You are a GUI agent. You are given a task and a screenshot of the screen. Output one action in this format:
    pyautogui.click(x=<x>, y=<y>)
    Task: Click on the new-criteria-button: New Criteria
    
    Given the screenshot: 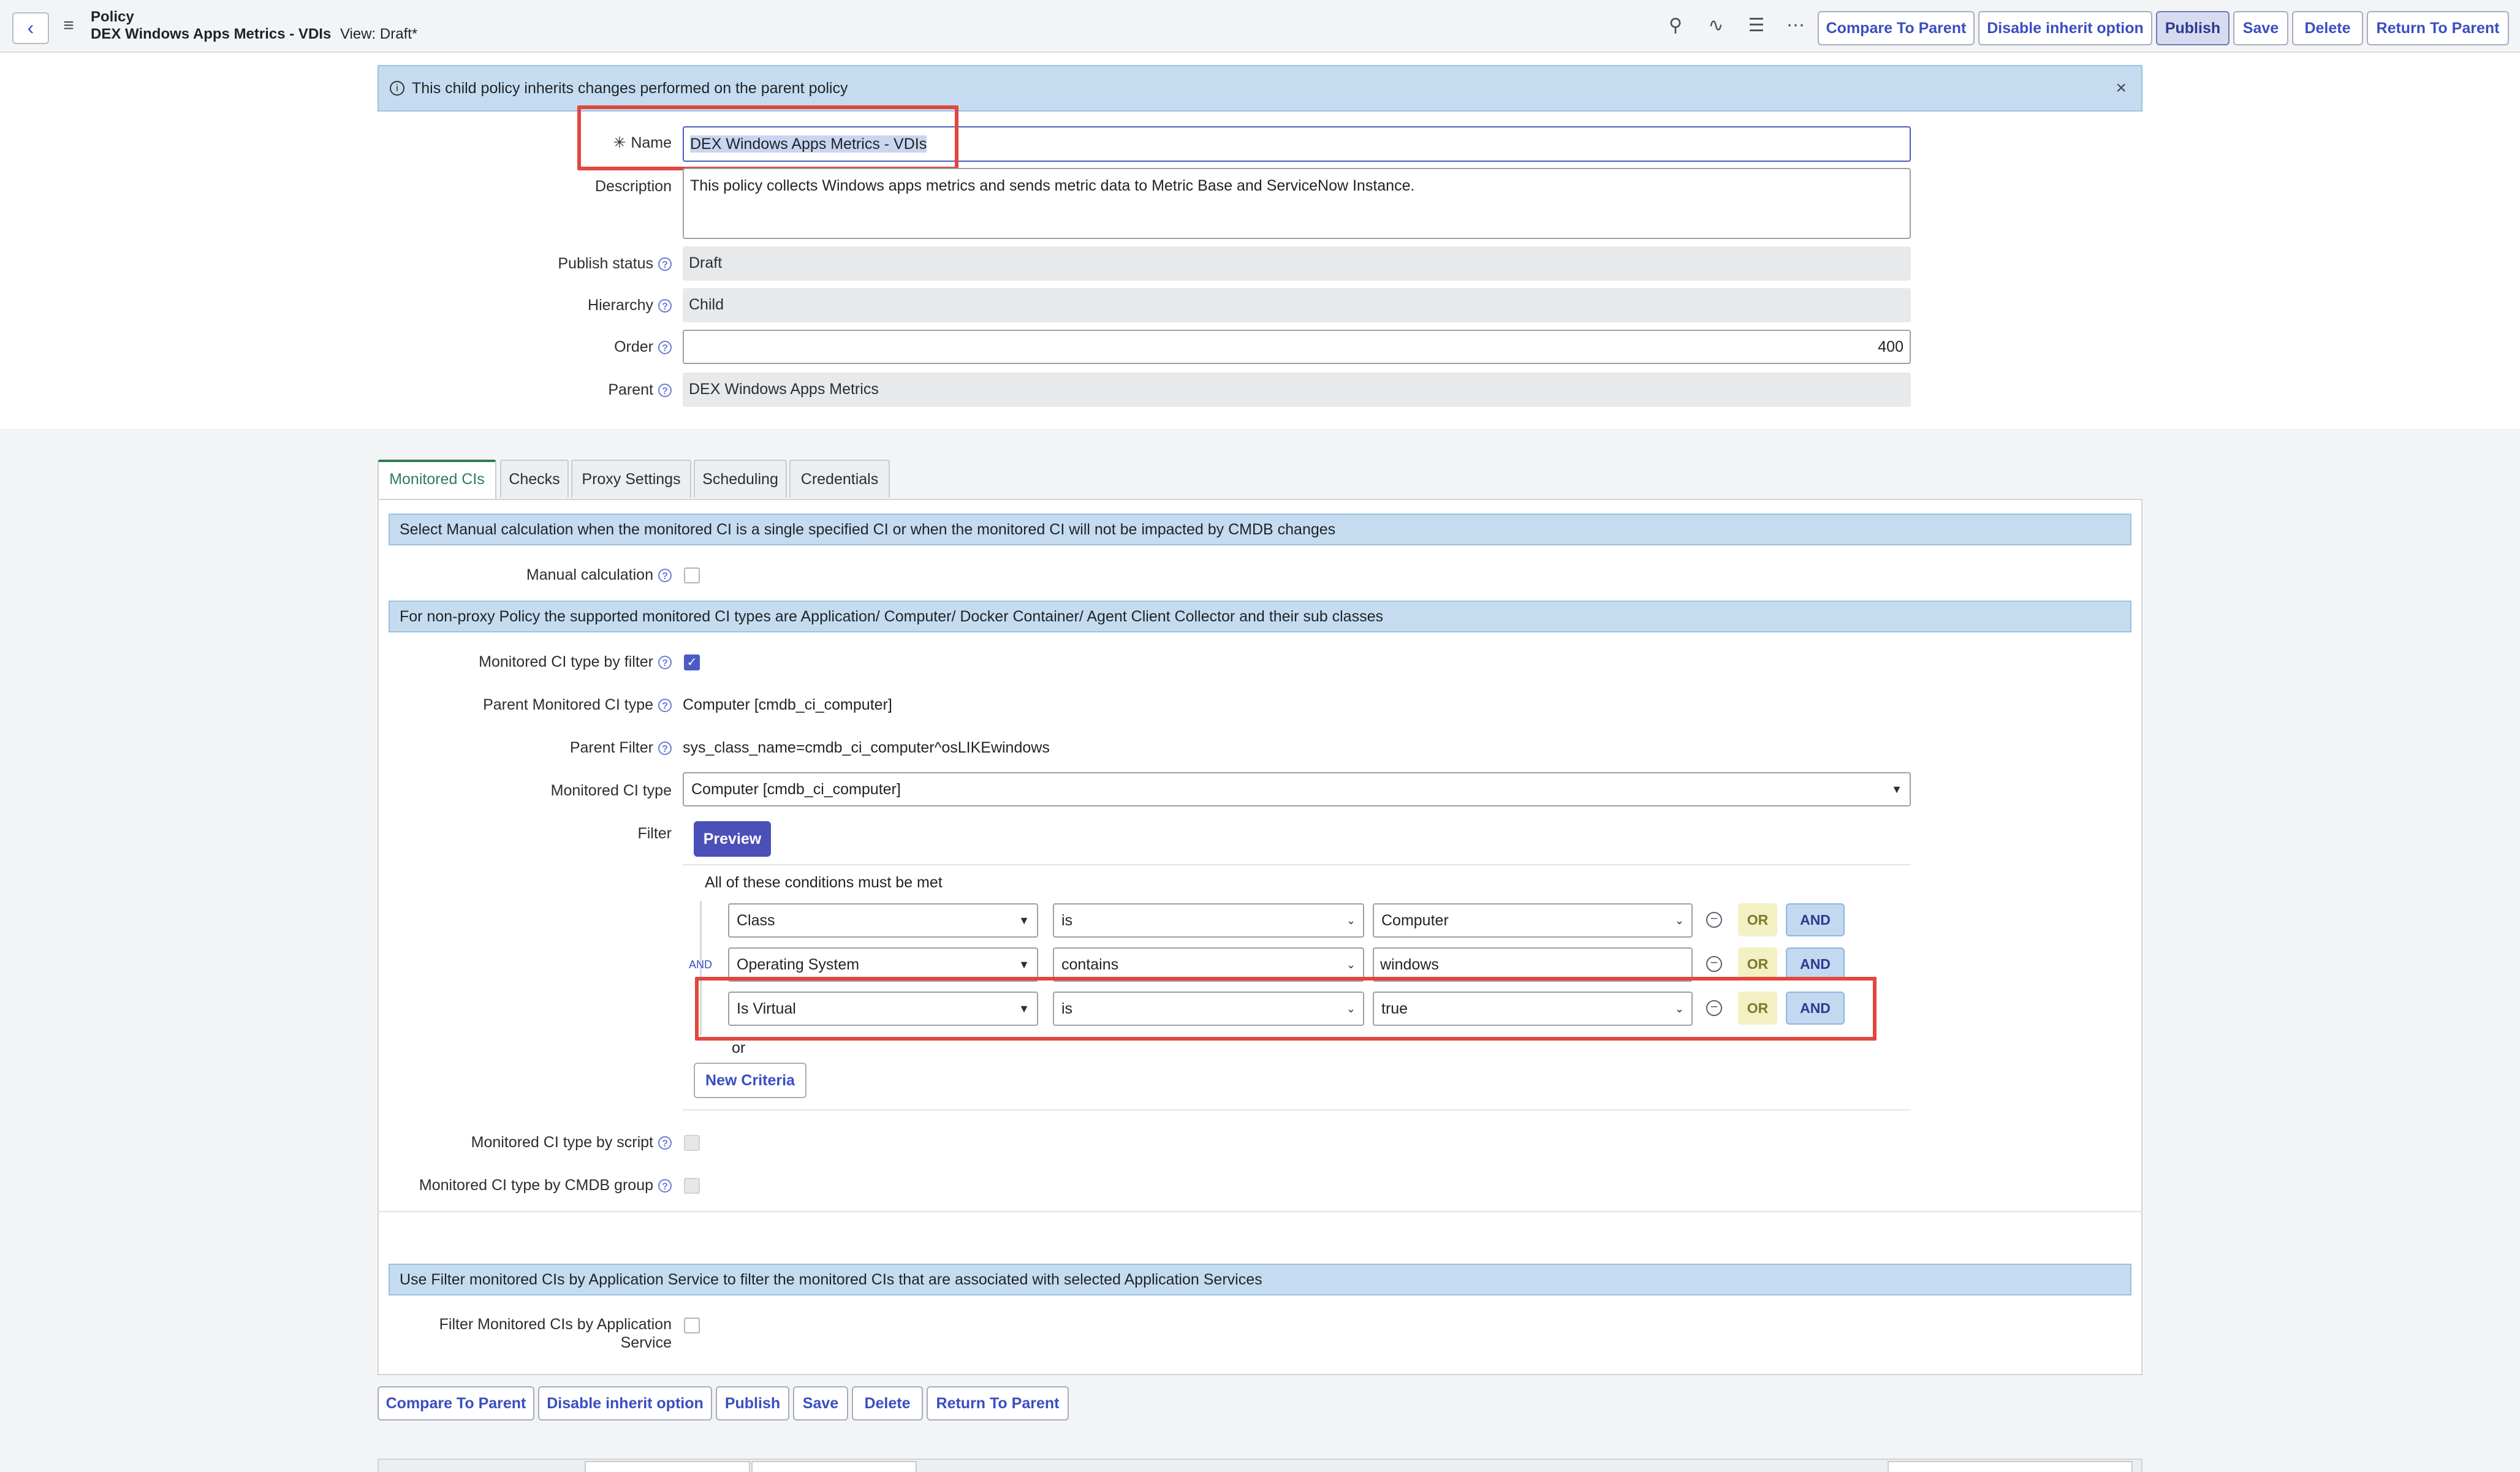 What is the action you would take?
    pyautogui.click(x=750, y=1080)
    